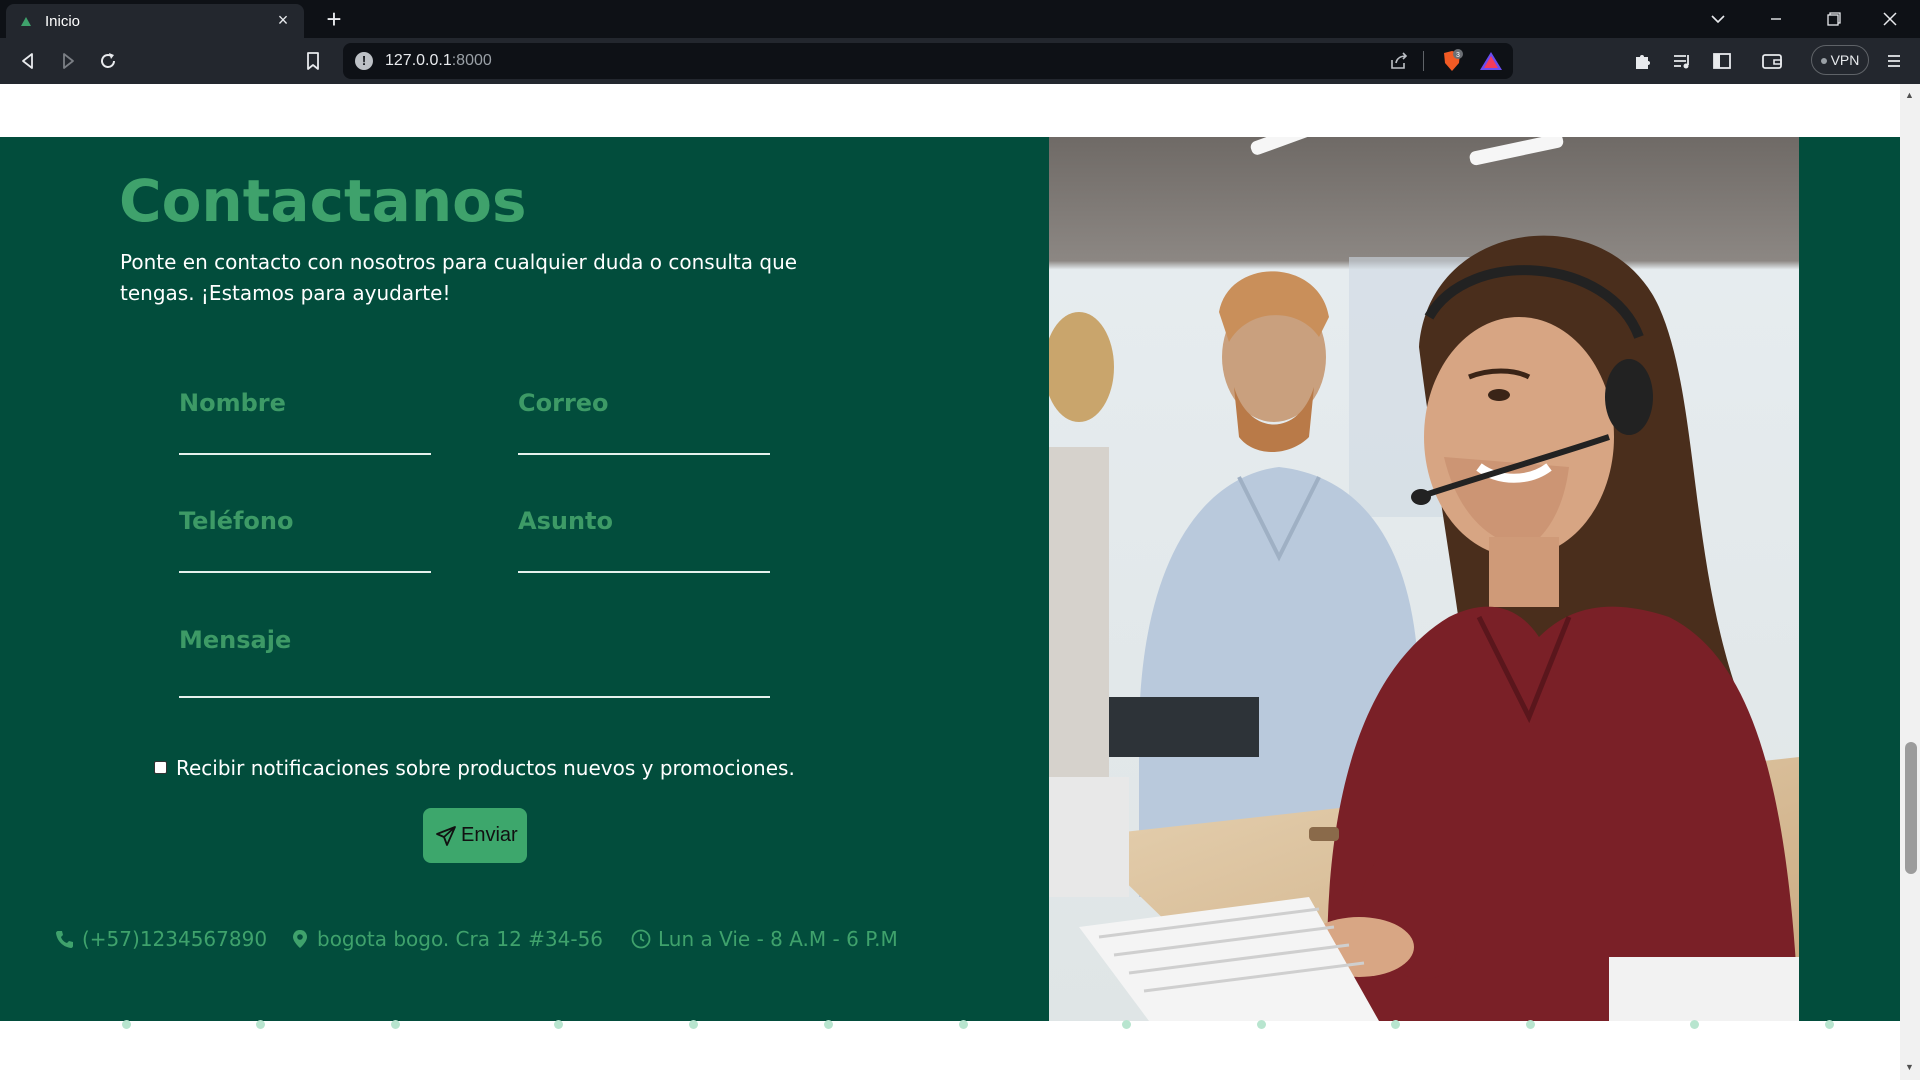 The image size is (1920, 1080). I want to click on message-label: Mensaje, so click(235, 640).